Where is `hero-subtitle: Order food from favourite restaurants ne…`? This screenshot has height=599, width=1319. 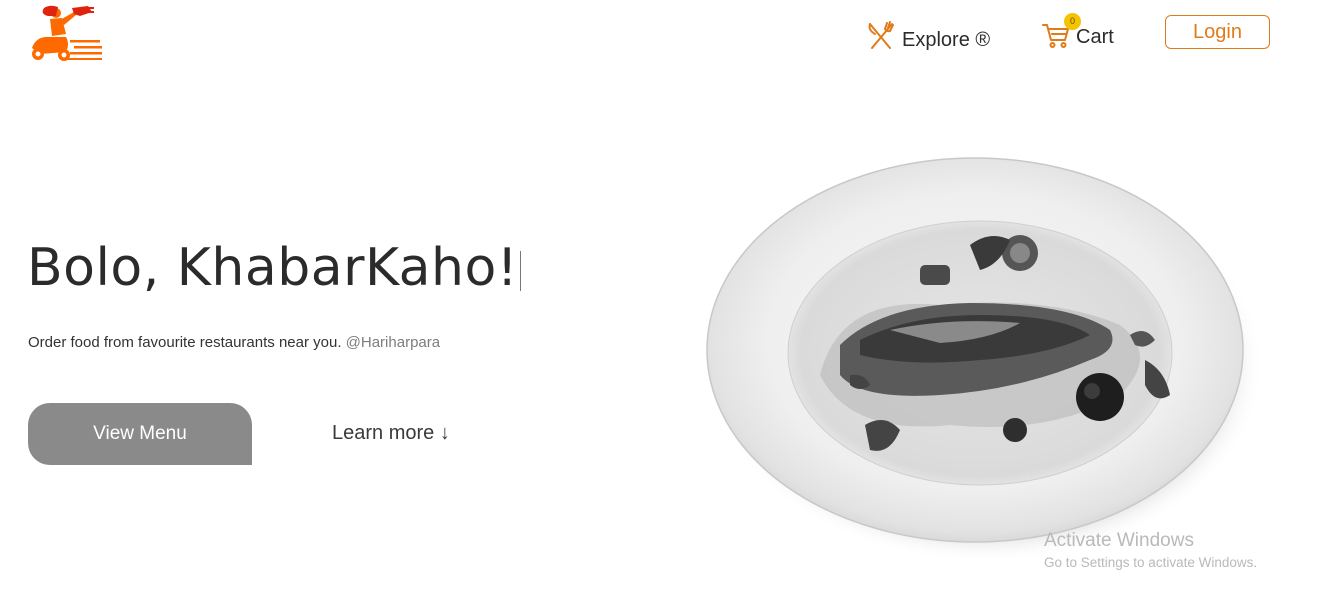
hero-subtitle: Order food from favourite restaurants ne… is located at coordinates (234, 342).